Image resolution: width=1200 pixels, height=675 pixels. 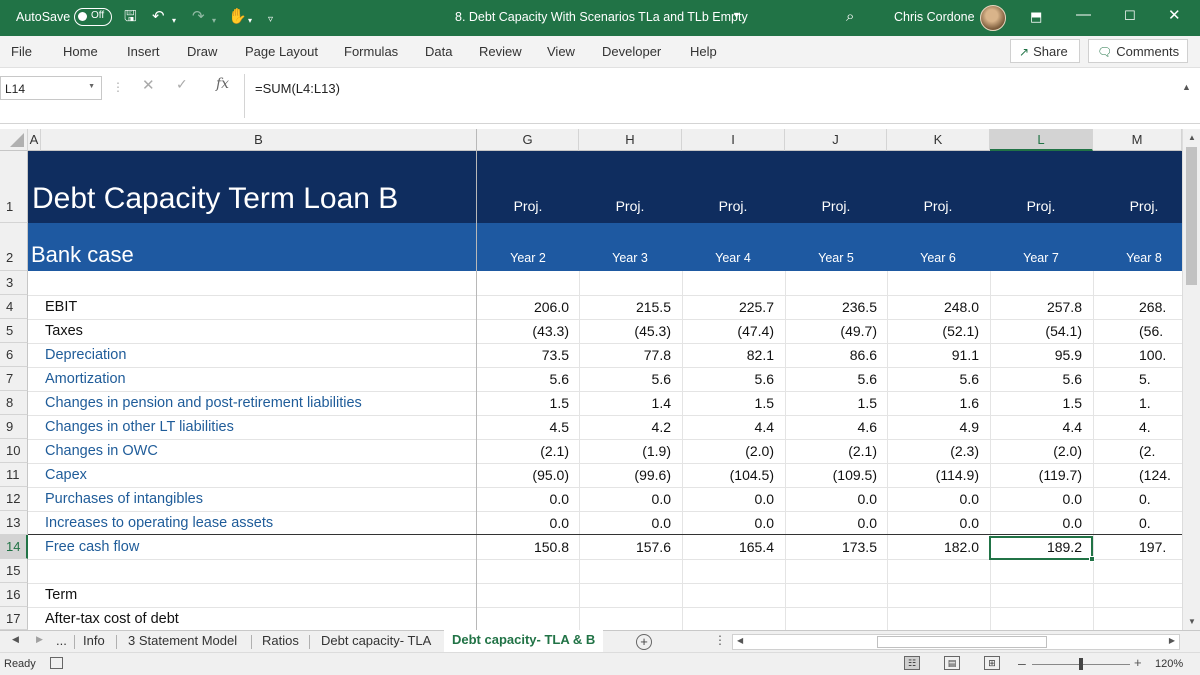 What do you see at coordinates (993, 18) in the screenshot?
I see `avatar` at bounding box center [993, 18].